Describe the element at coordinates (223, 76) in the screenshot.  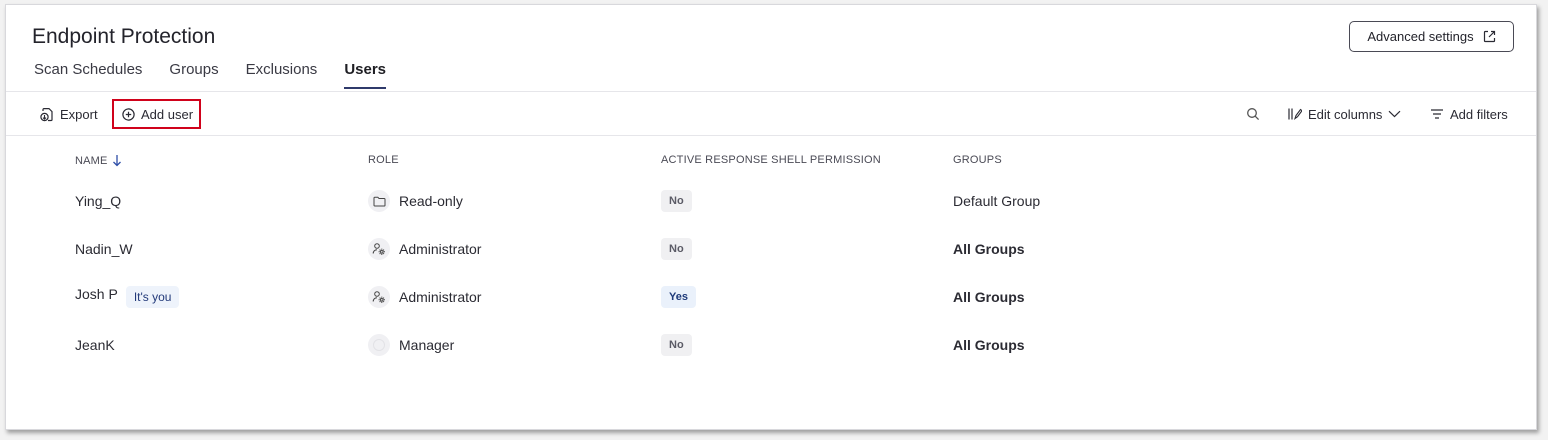
I see `tab-bar: Scan Schedules Groups Exclusions Users` at that location.